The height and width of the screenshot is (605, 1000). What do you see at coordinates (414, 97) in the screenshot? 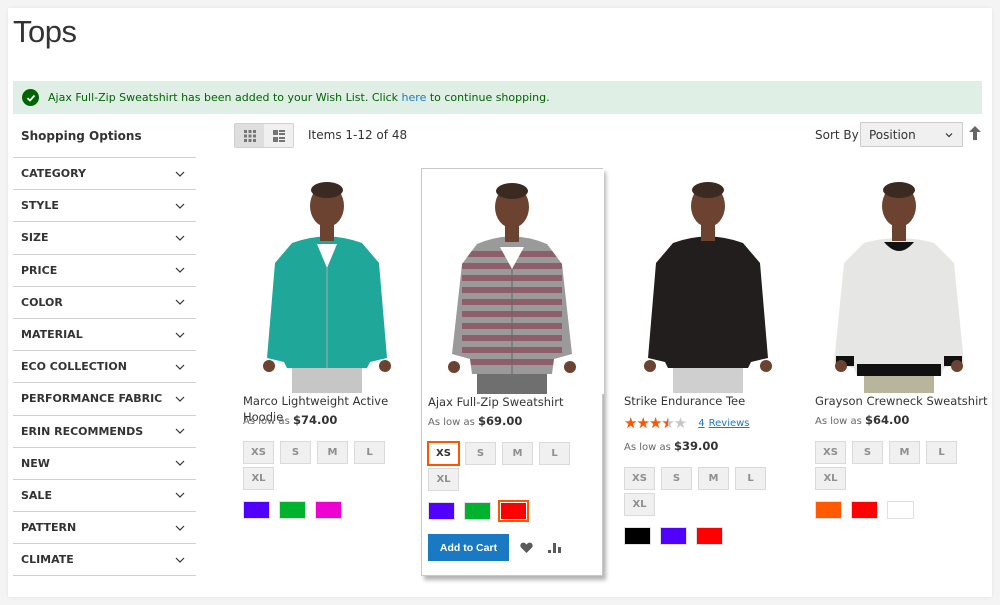
I see `continue-shopping-link: here` at bounding box center [414, 97].